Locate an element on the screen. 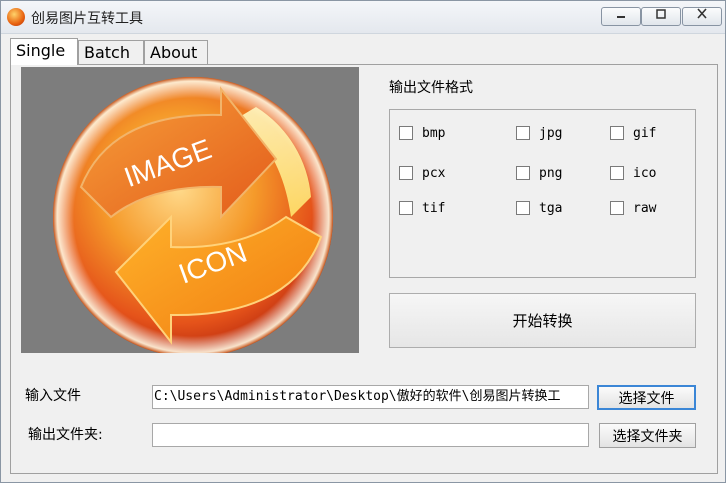  checkbox-label: tga is located at coordinates (551, 208).